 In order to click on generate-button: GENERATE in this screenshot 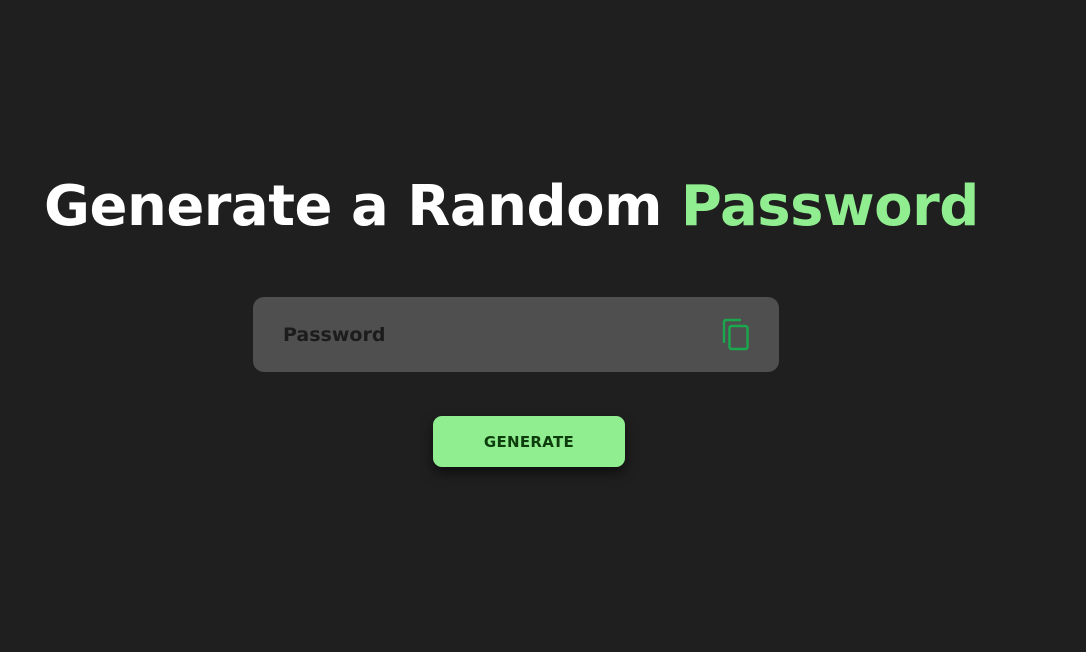, I will do `click(529, 441)`.